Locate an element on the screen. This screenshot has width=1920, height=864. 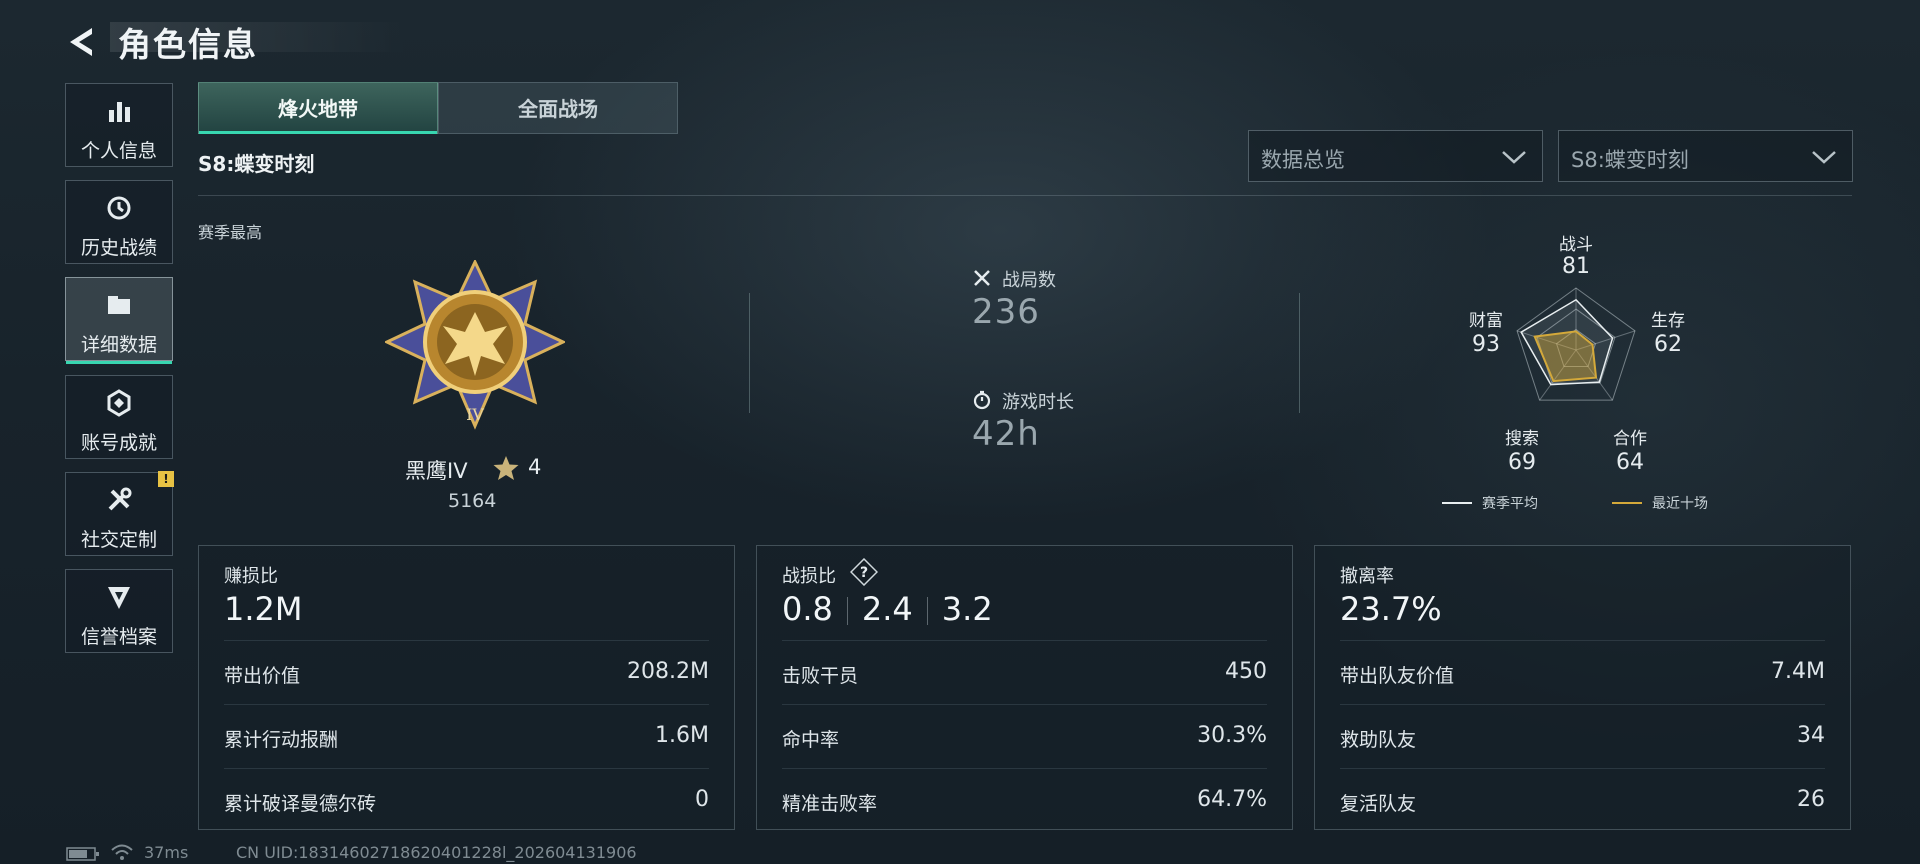
legend-swatch-recent is located at coordinates (1627, 503).